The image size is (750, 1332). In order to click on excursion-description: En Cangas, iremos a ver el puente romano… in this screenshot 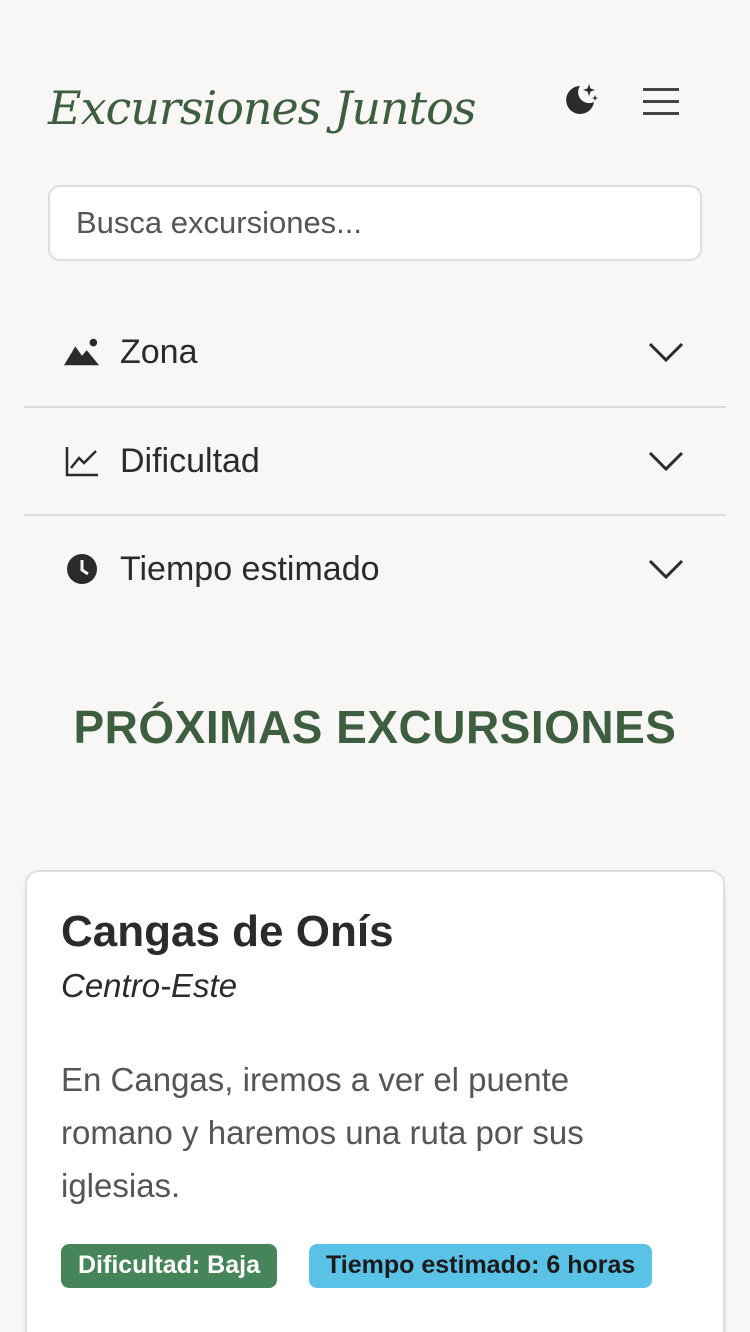, I will do `click(322, 1132)`.